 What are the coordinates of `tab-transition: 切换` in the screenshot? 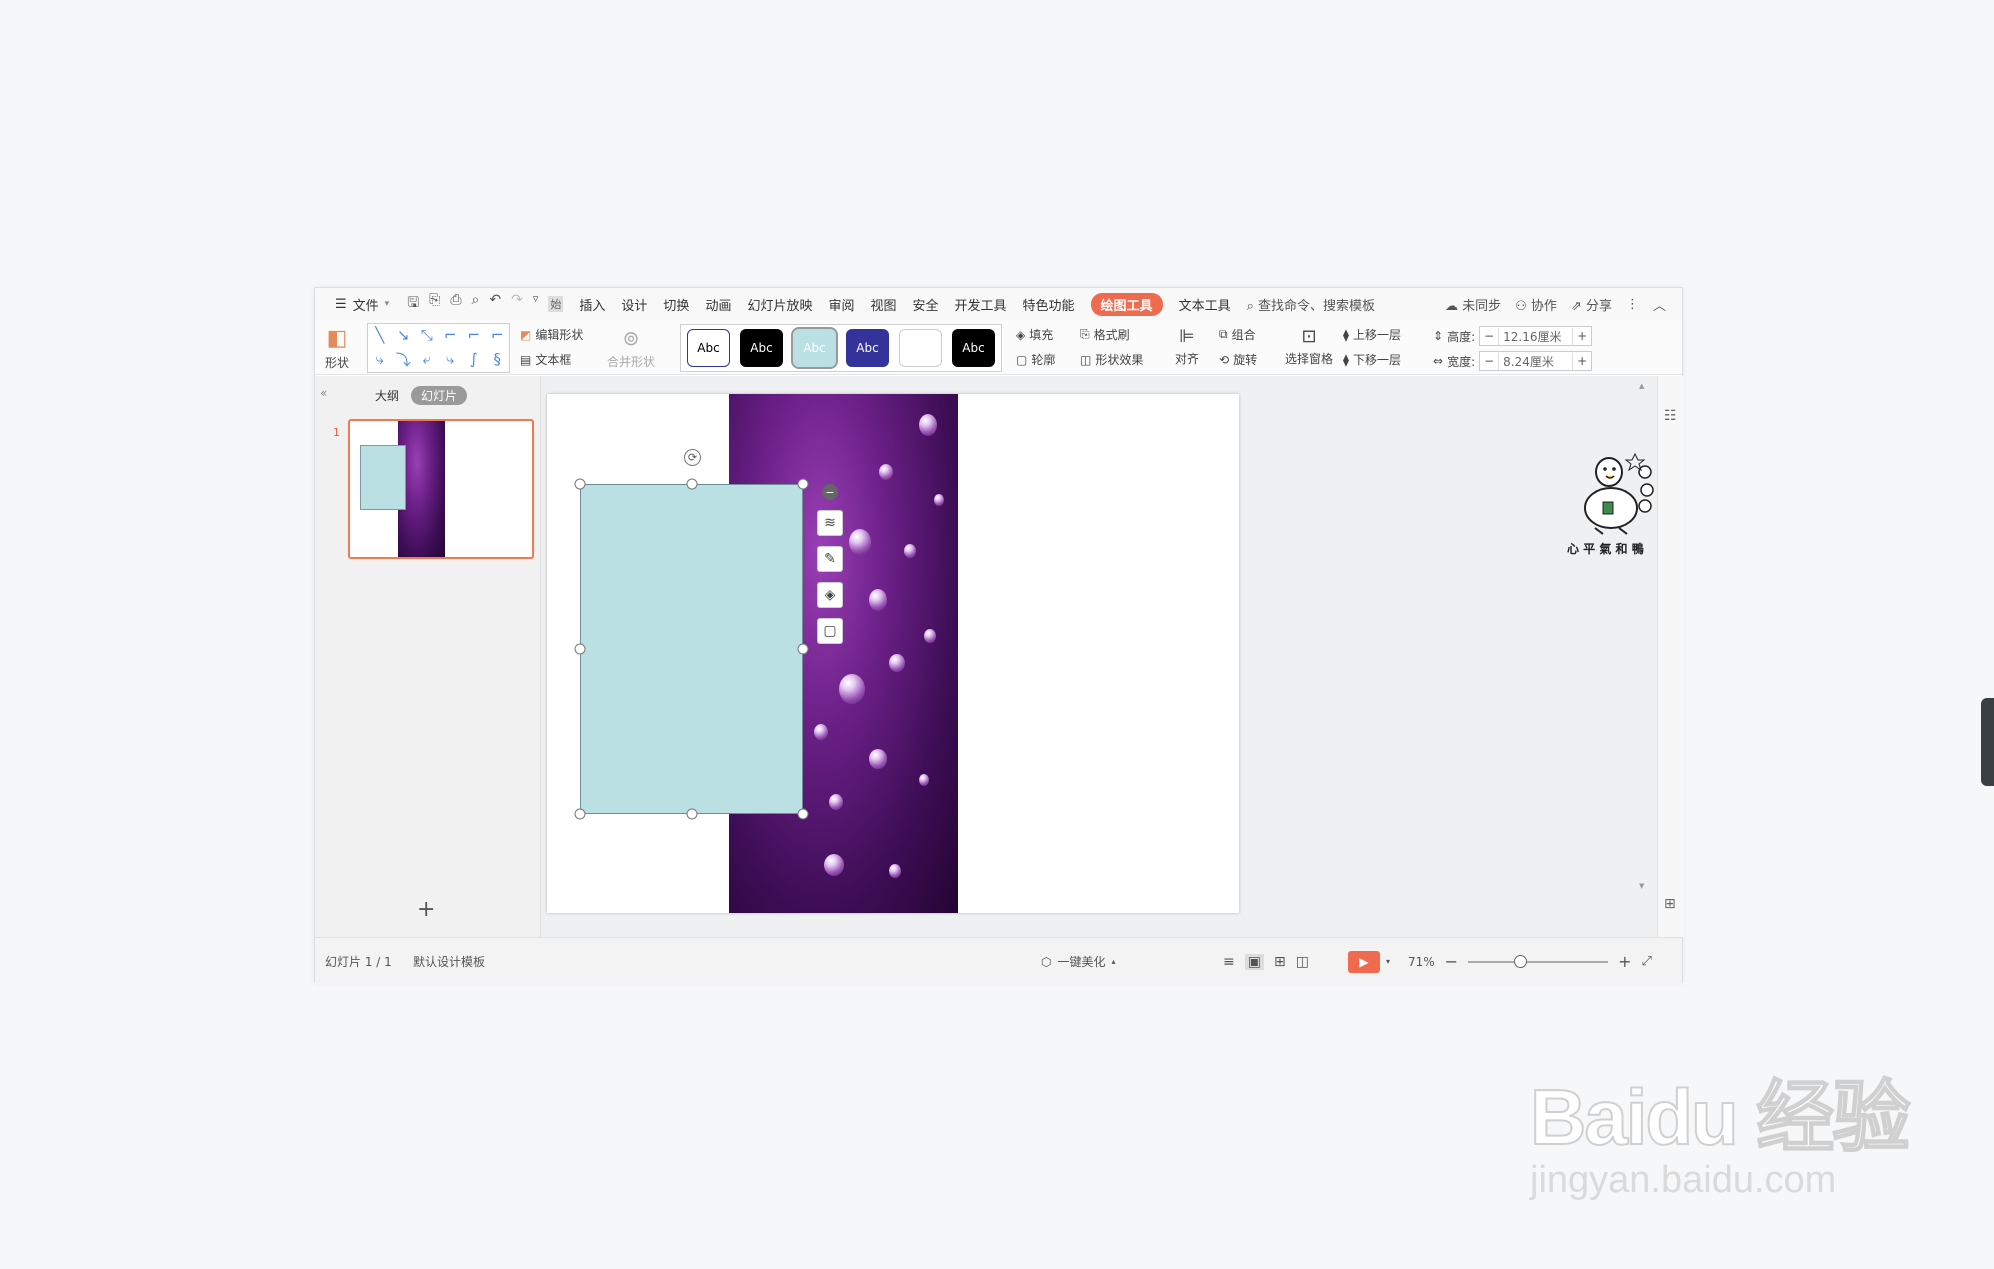 It's located at (676, 304).